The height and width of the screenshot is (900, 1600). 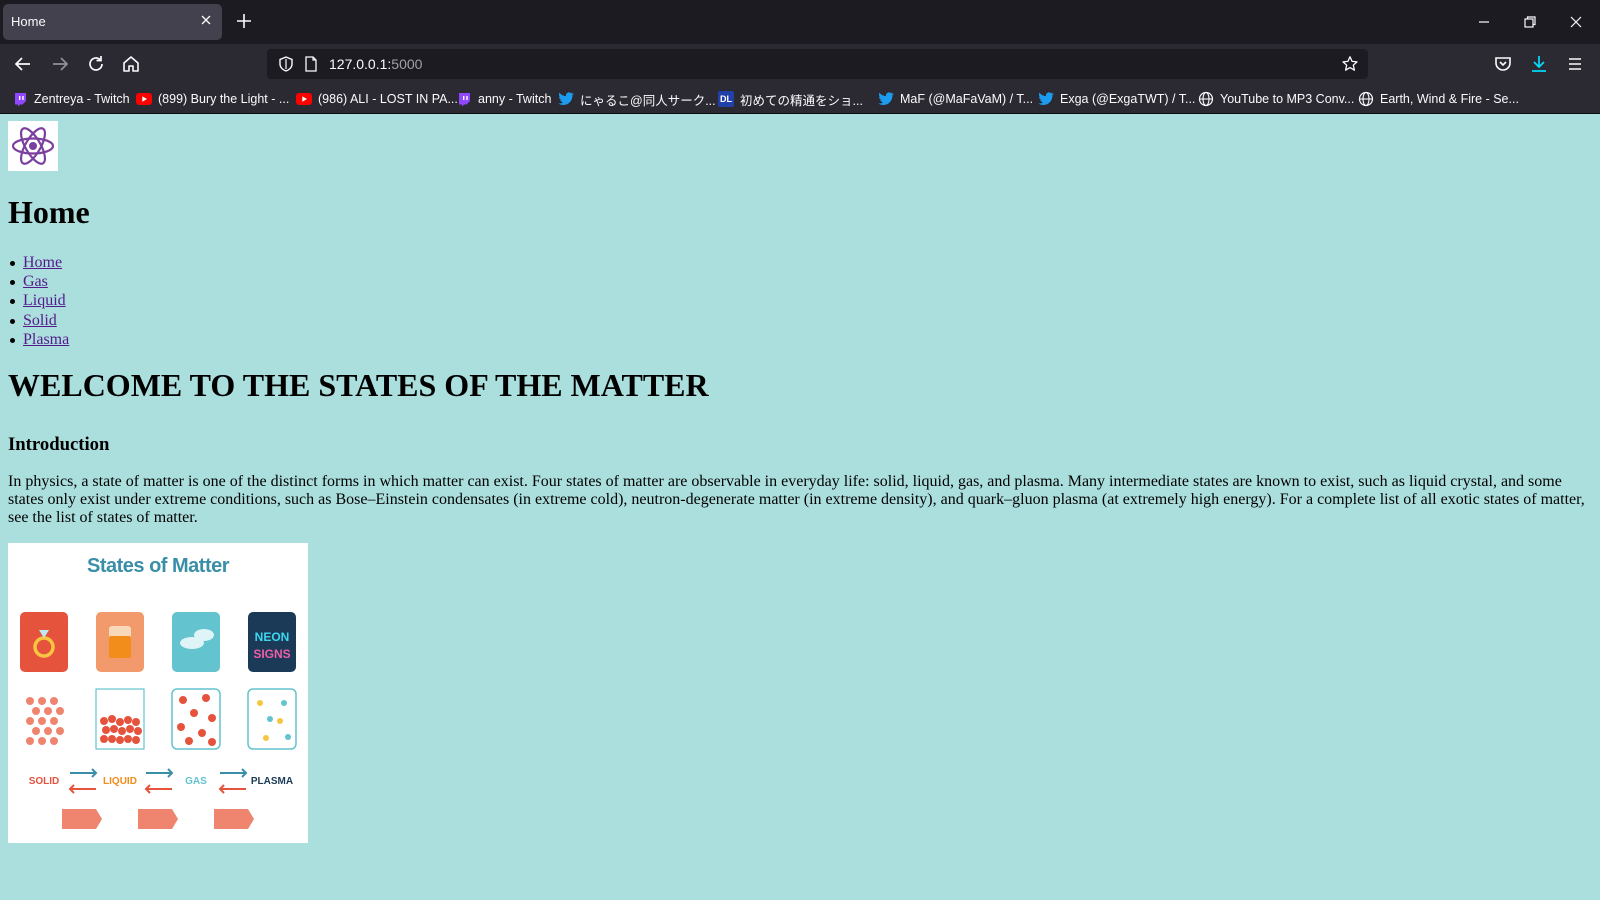 I want to click on nav-link-home: Home, so click(x=42, y=262).